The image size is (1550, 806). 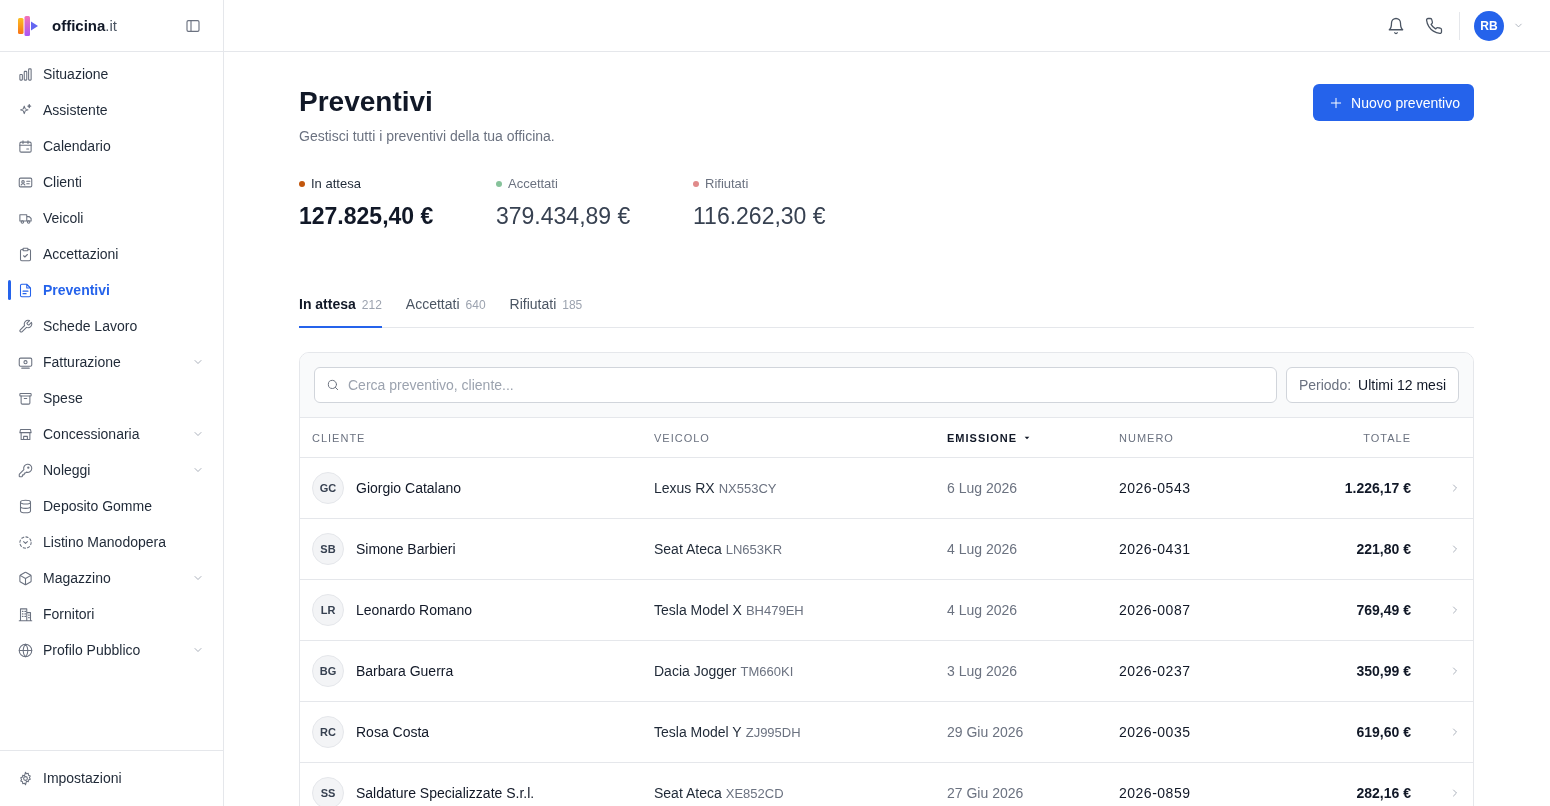 What do you see at coordinates (1383, 549) in the screenshot?
I see `quote-total: 221,80 €` at bounding box center [1383, 549].